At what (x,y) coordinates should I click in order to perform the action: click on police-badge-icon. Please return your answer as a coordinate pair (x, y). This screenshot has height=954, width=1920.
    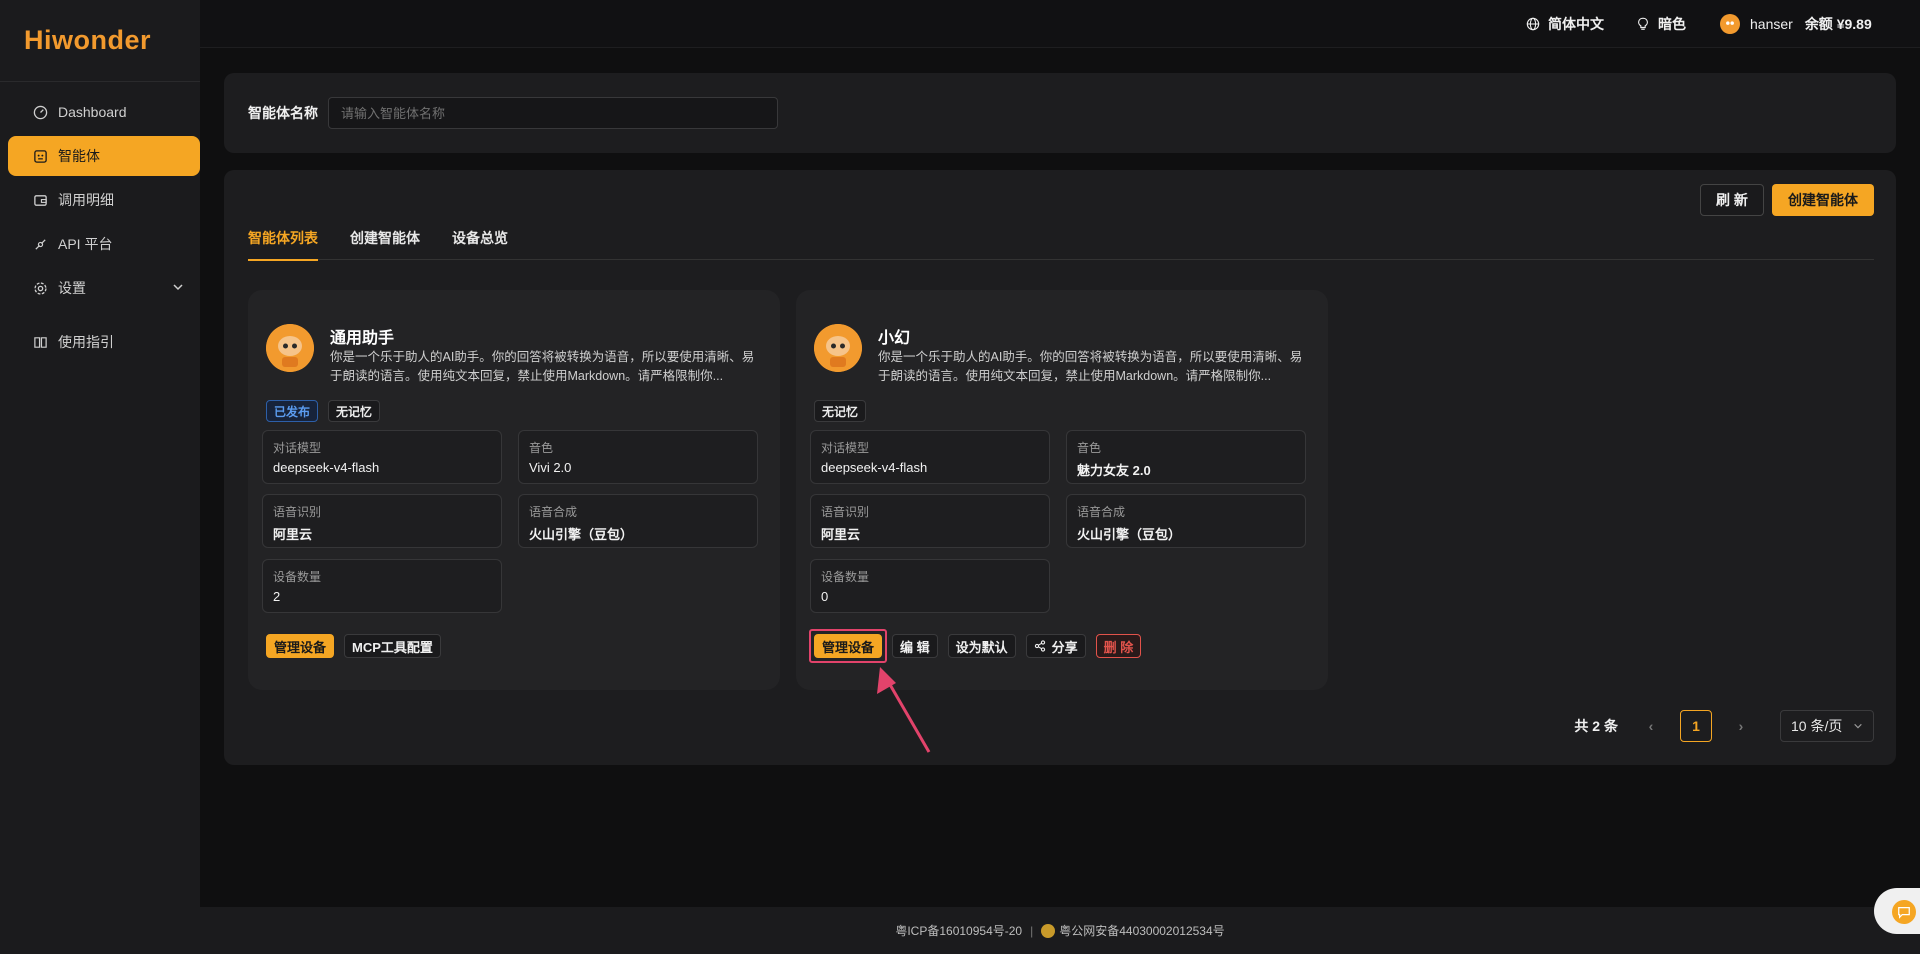
    Looking at the image, I should click on (1048, 930).